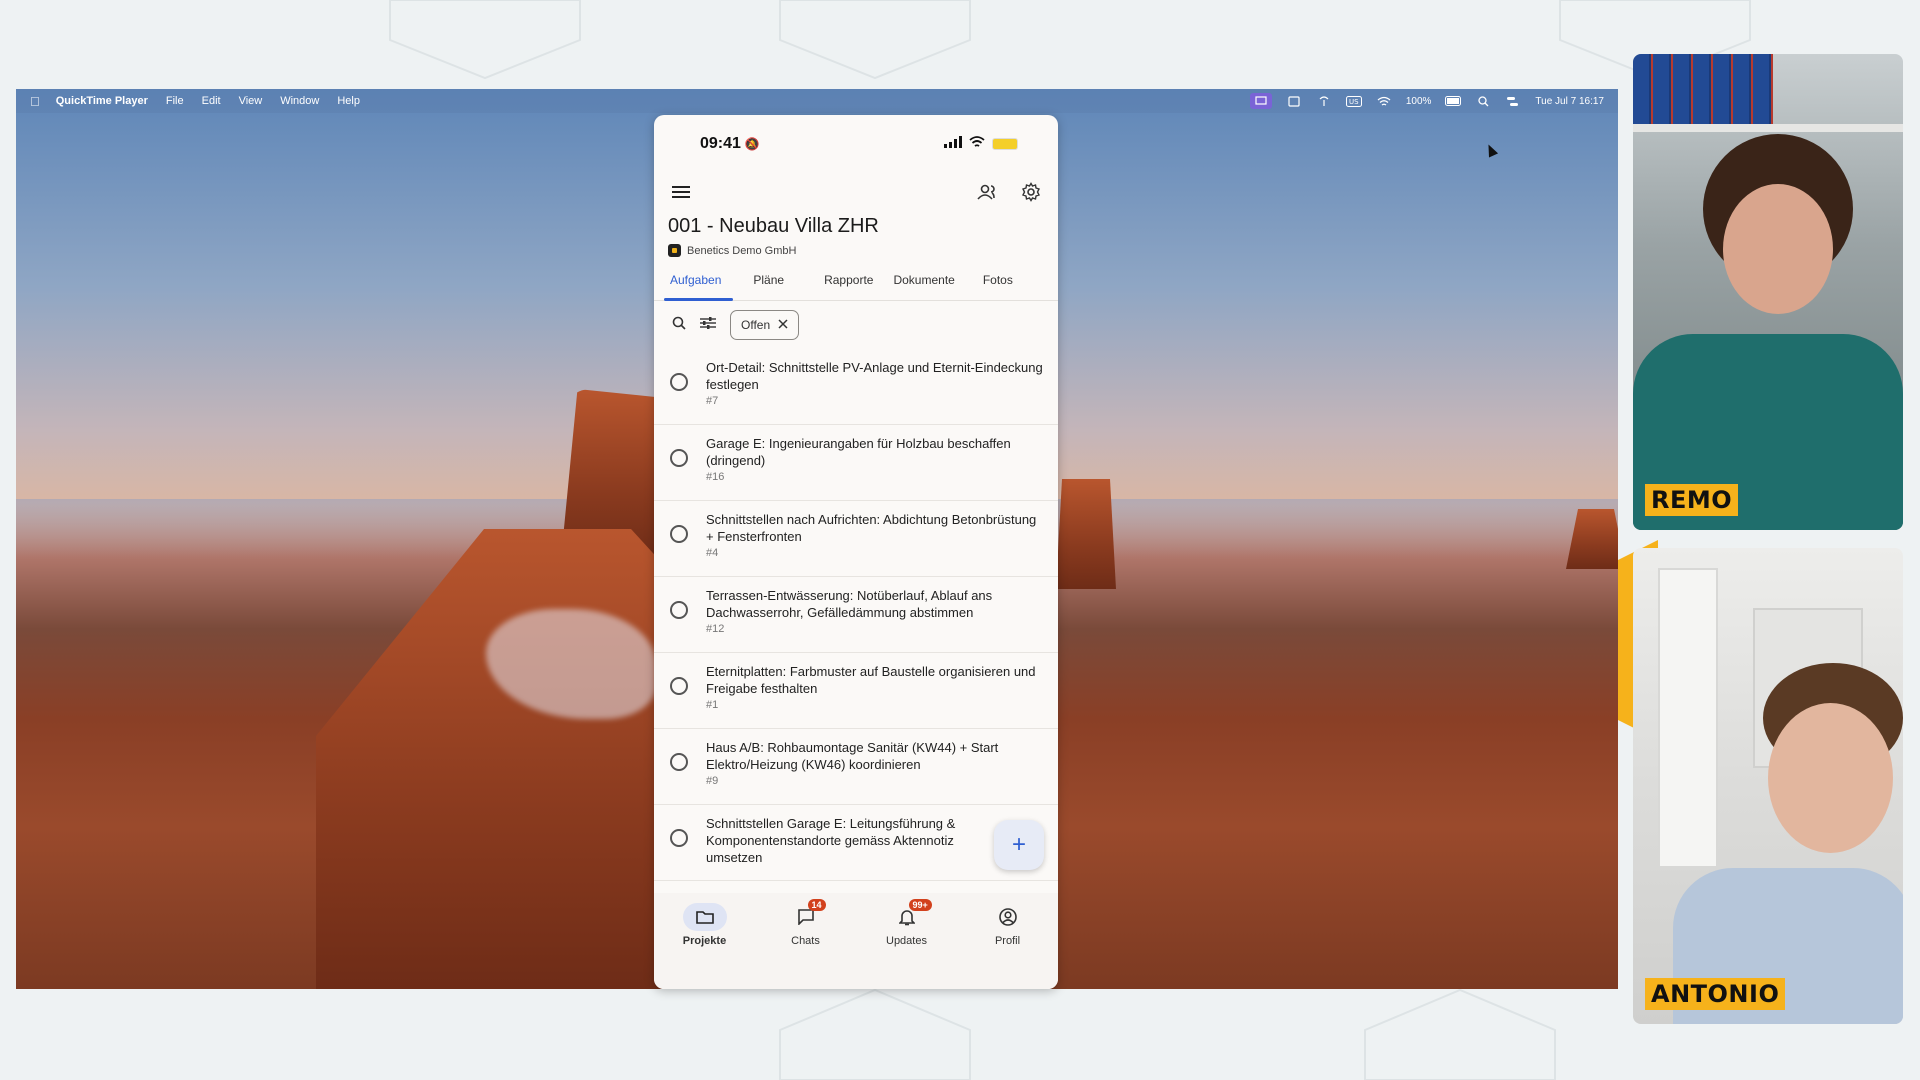 Image resolution: width=1920 pixels, height=1080 pixels. Describe the element at coordinates (679, 325) in the screenshot. I see `search-icon` at that location.